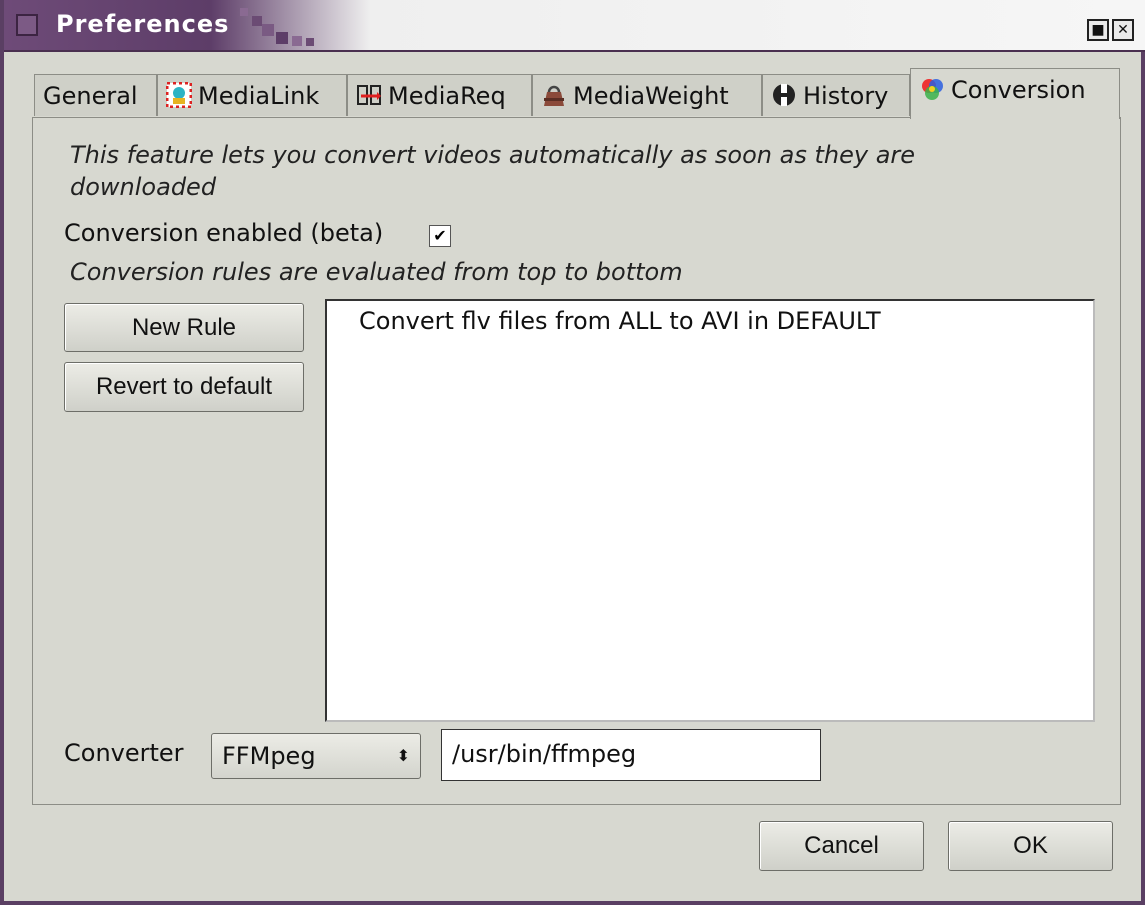  Describe the element at coordinates (27, 25) in the screenshot. I see `window-menu-icon` at that location.